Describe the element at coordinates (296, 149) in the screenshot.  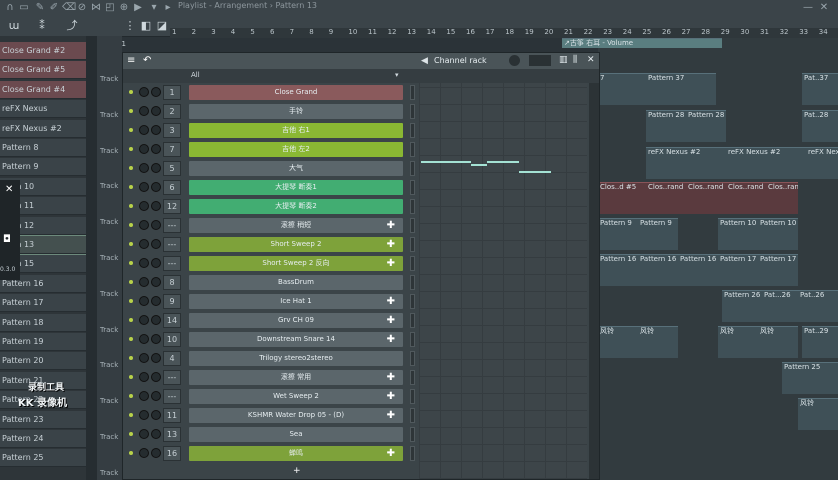
I see `channel-name-button: 吉他 左2` at that location.